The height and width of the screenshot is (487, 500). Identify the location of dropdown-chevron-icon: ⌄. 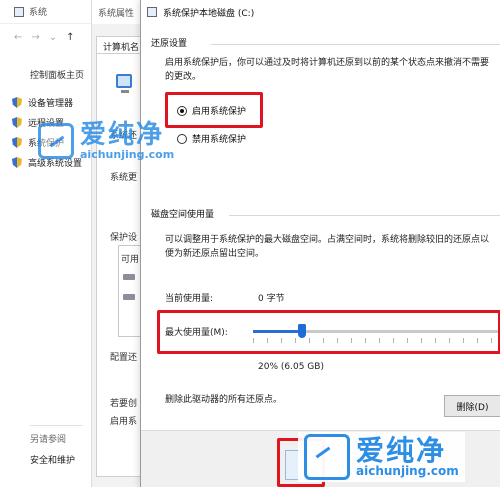
(53, 37).